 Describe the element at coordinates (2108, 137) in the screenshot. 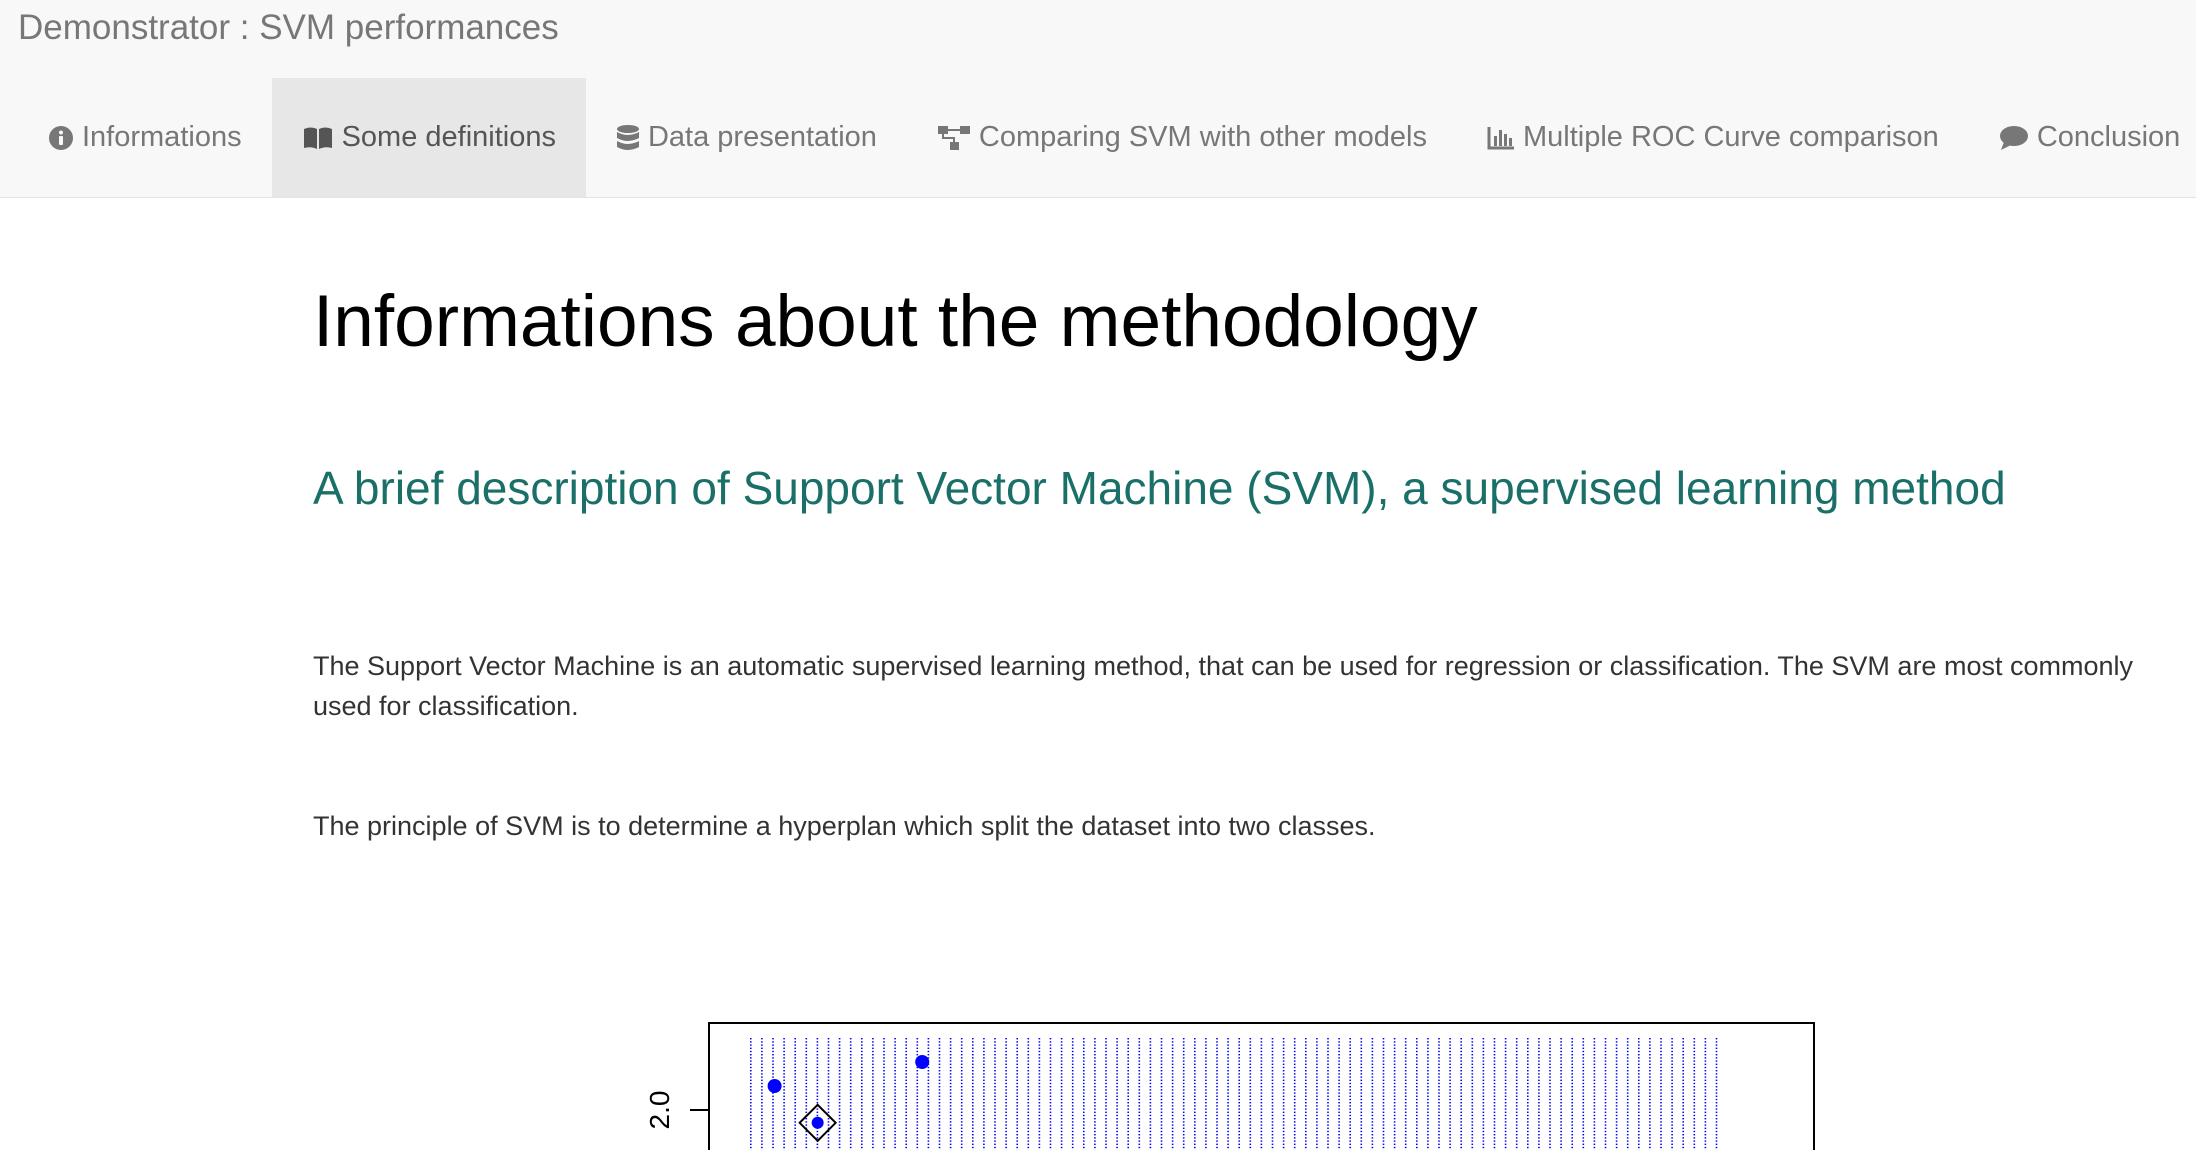

I see `tab-label: Conclusion` at that location.